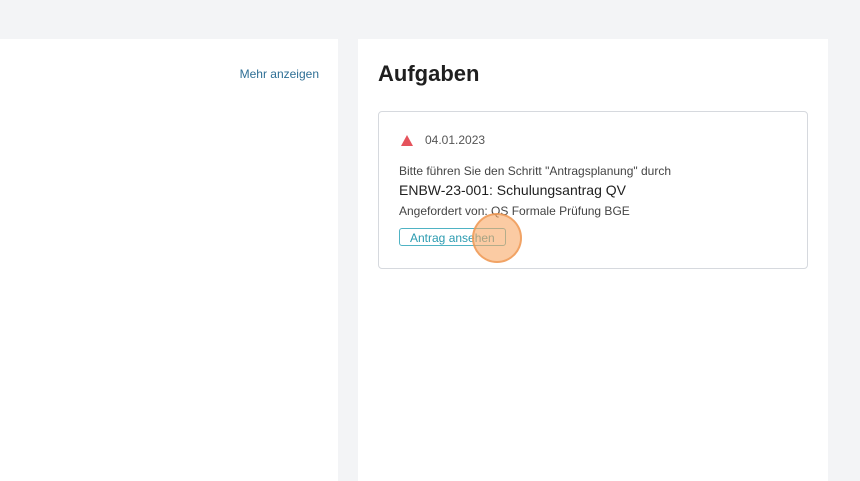 This screenshot has height=481, width=860. Describe the element at coordinates (455, 140) in the screenshot. I see `task-date: 04.01.2023` at that location.